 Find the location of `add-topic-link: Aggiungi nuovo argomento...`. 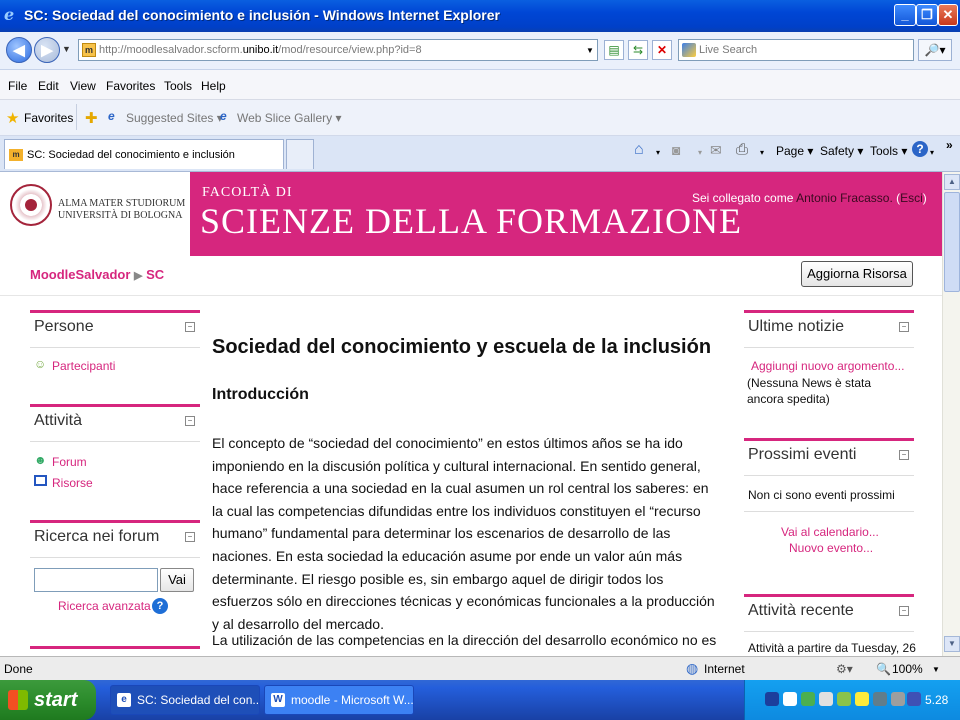

add-topic-link: Aggiungi nuovo argomento... is located at coordinates (827, 366).